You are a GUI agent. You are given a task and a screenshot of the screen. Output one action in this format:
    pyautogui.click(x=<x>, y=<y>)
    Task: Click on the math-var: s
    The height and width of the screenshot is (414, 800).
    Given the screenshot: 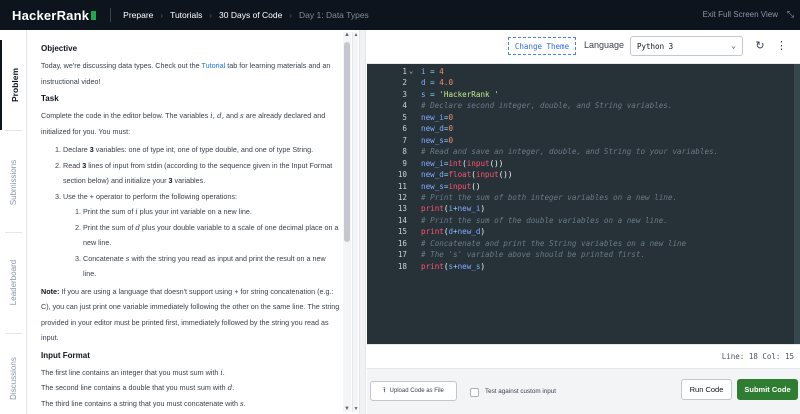 What is the action you would take?
    pyautogui.click(x=127, y=258)
    